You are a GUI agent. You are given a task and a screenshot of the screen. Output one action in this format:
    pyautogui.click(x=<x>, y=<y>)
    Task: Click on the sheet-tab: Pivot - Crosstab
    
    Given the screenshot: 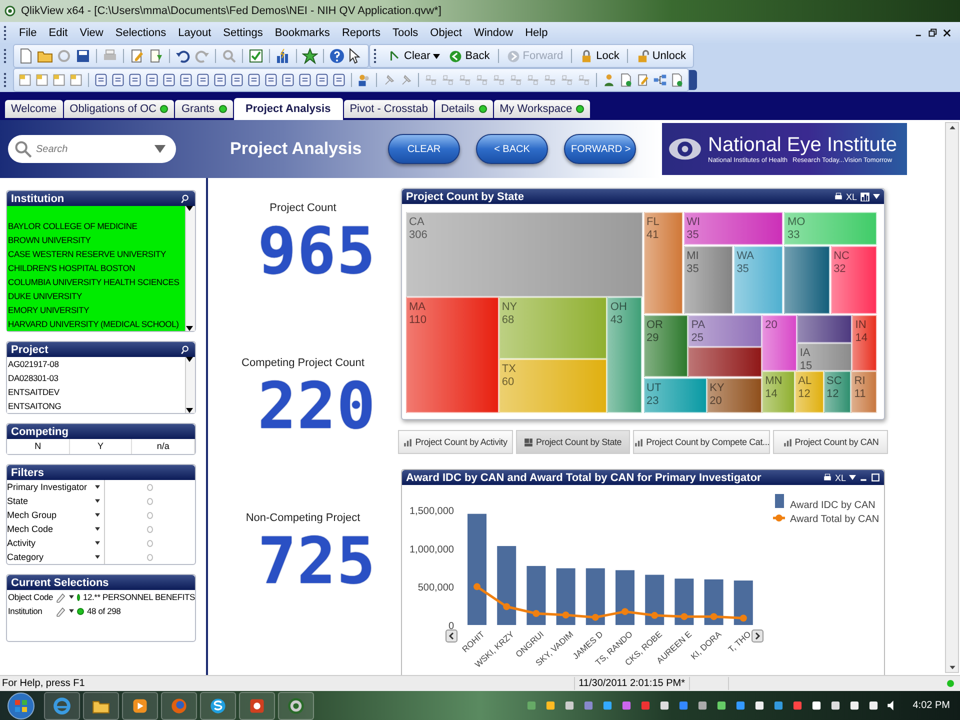 What is the action you would take?
    pyautogui.click(x=389, y=109)
    